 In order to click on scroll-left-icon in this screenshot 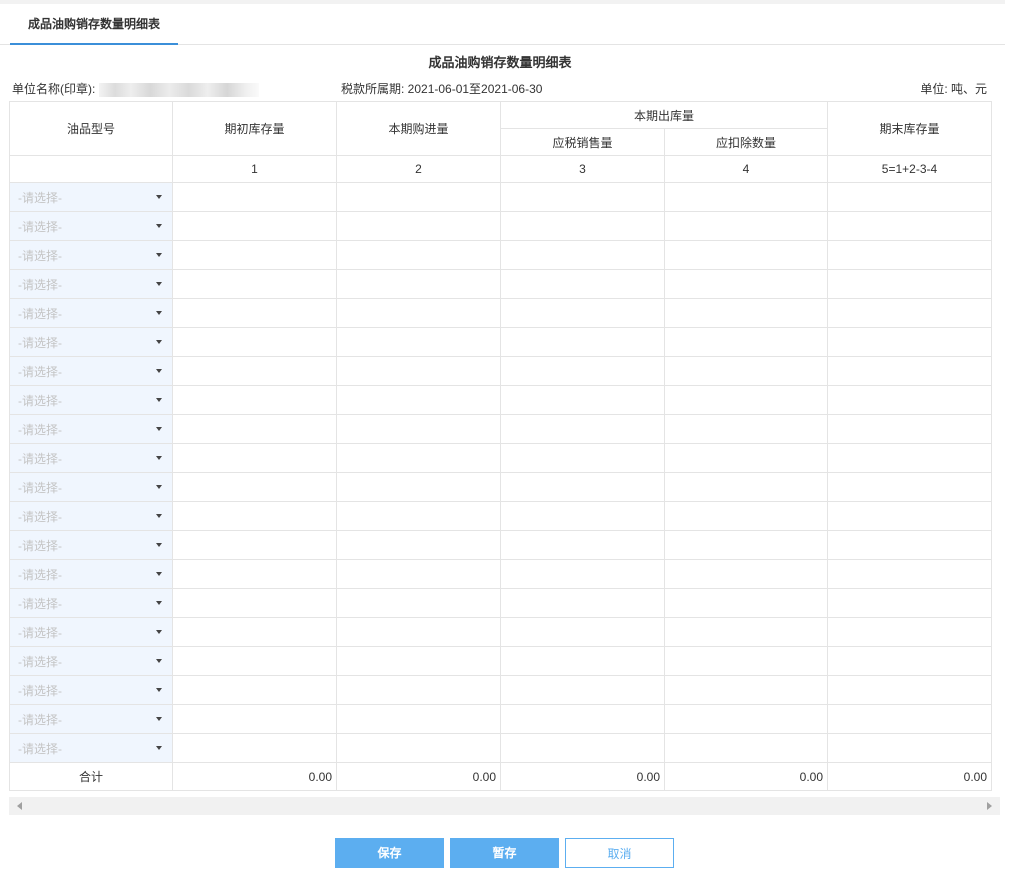, I will do `click(19, 806)`.